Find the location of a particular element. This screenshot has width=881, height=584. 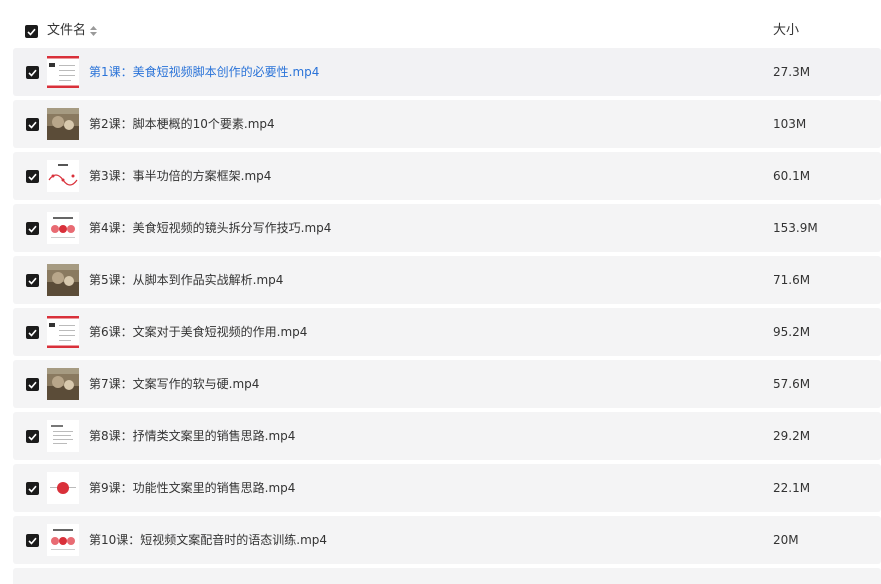

file-size: 29.2M is located at coordinates (792, 436).